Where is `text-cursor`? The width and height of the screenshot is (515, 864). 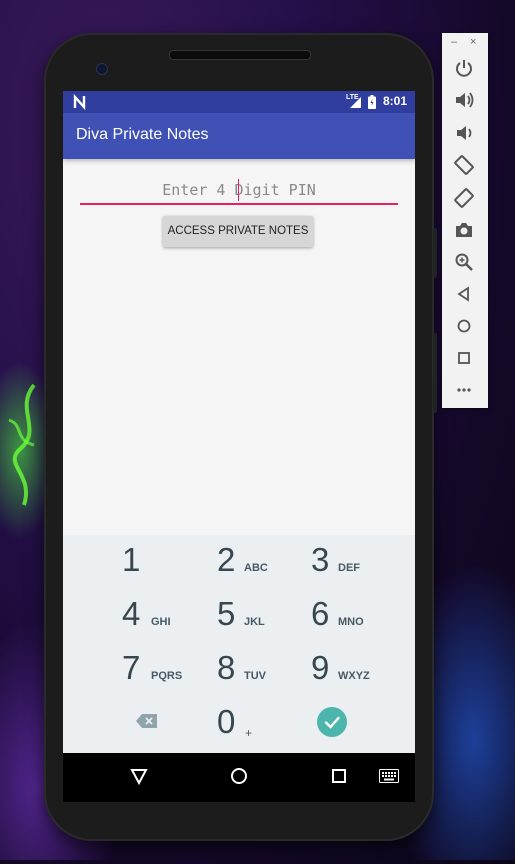
text-cursor is located at coordinates (238, 190).